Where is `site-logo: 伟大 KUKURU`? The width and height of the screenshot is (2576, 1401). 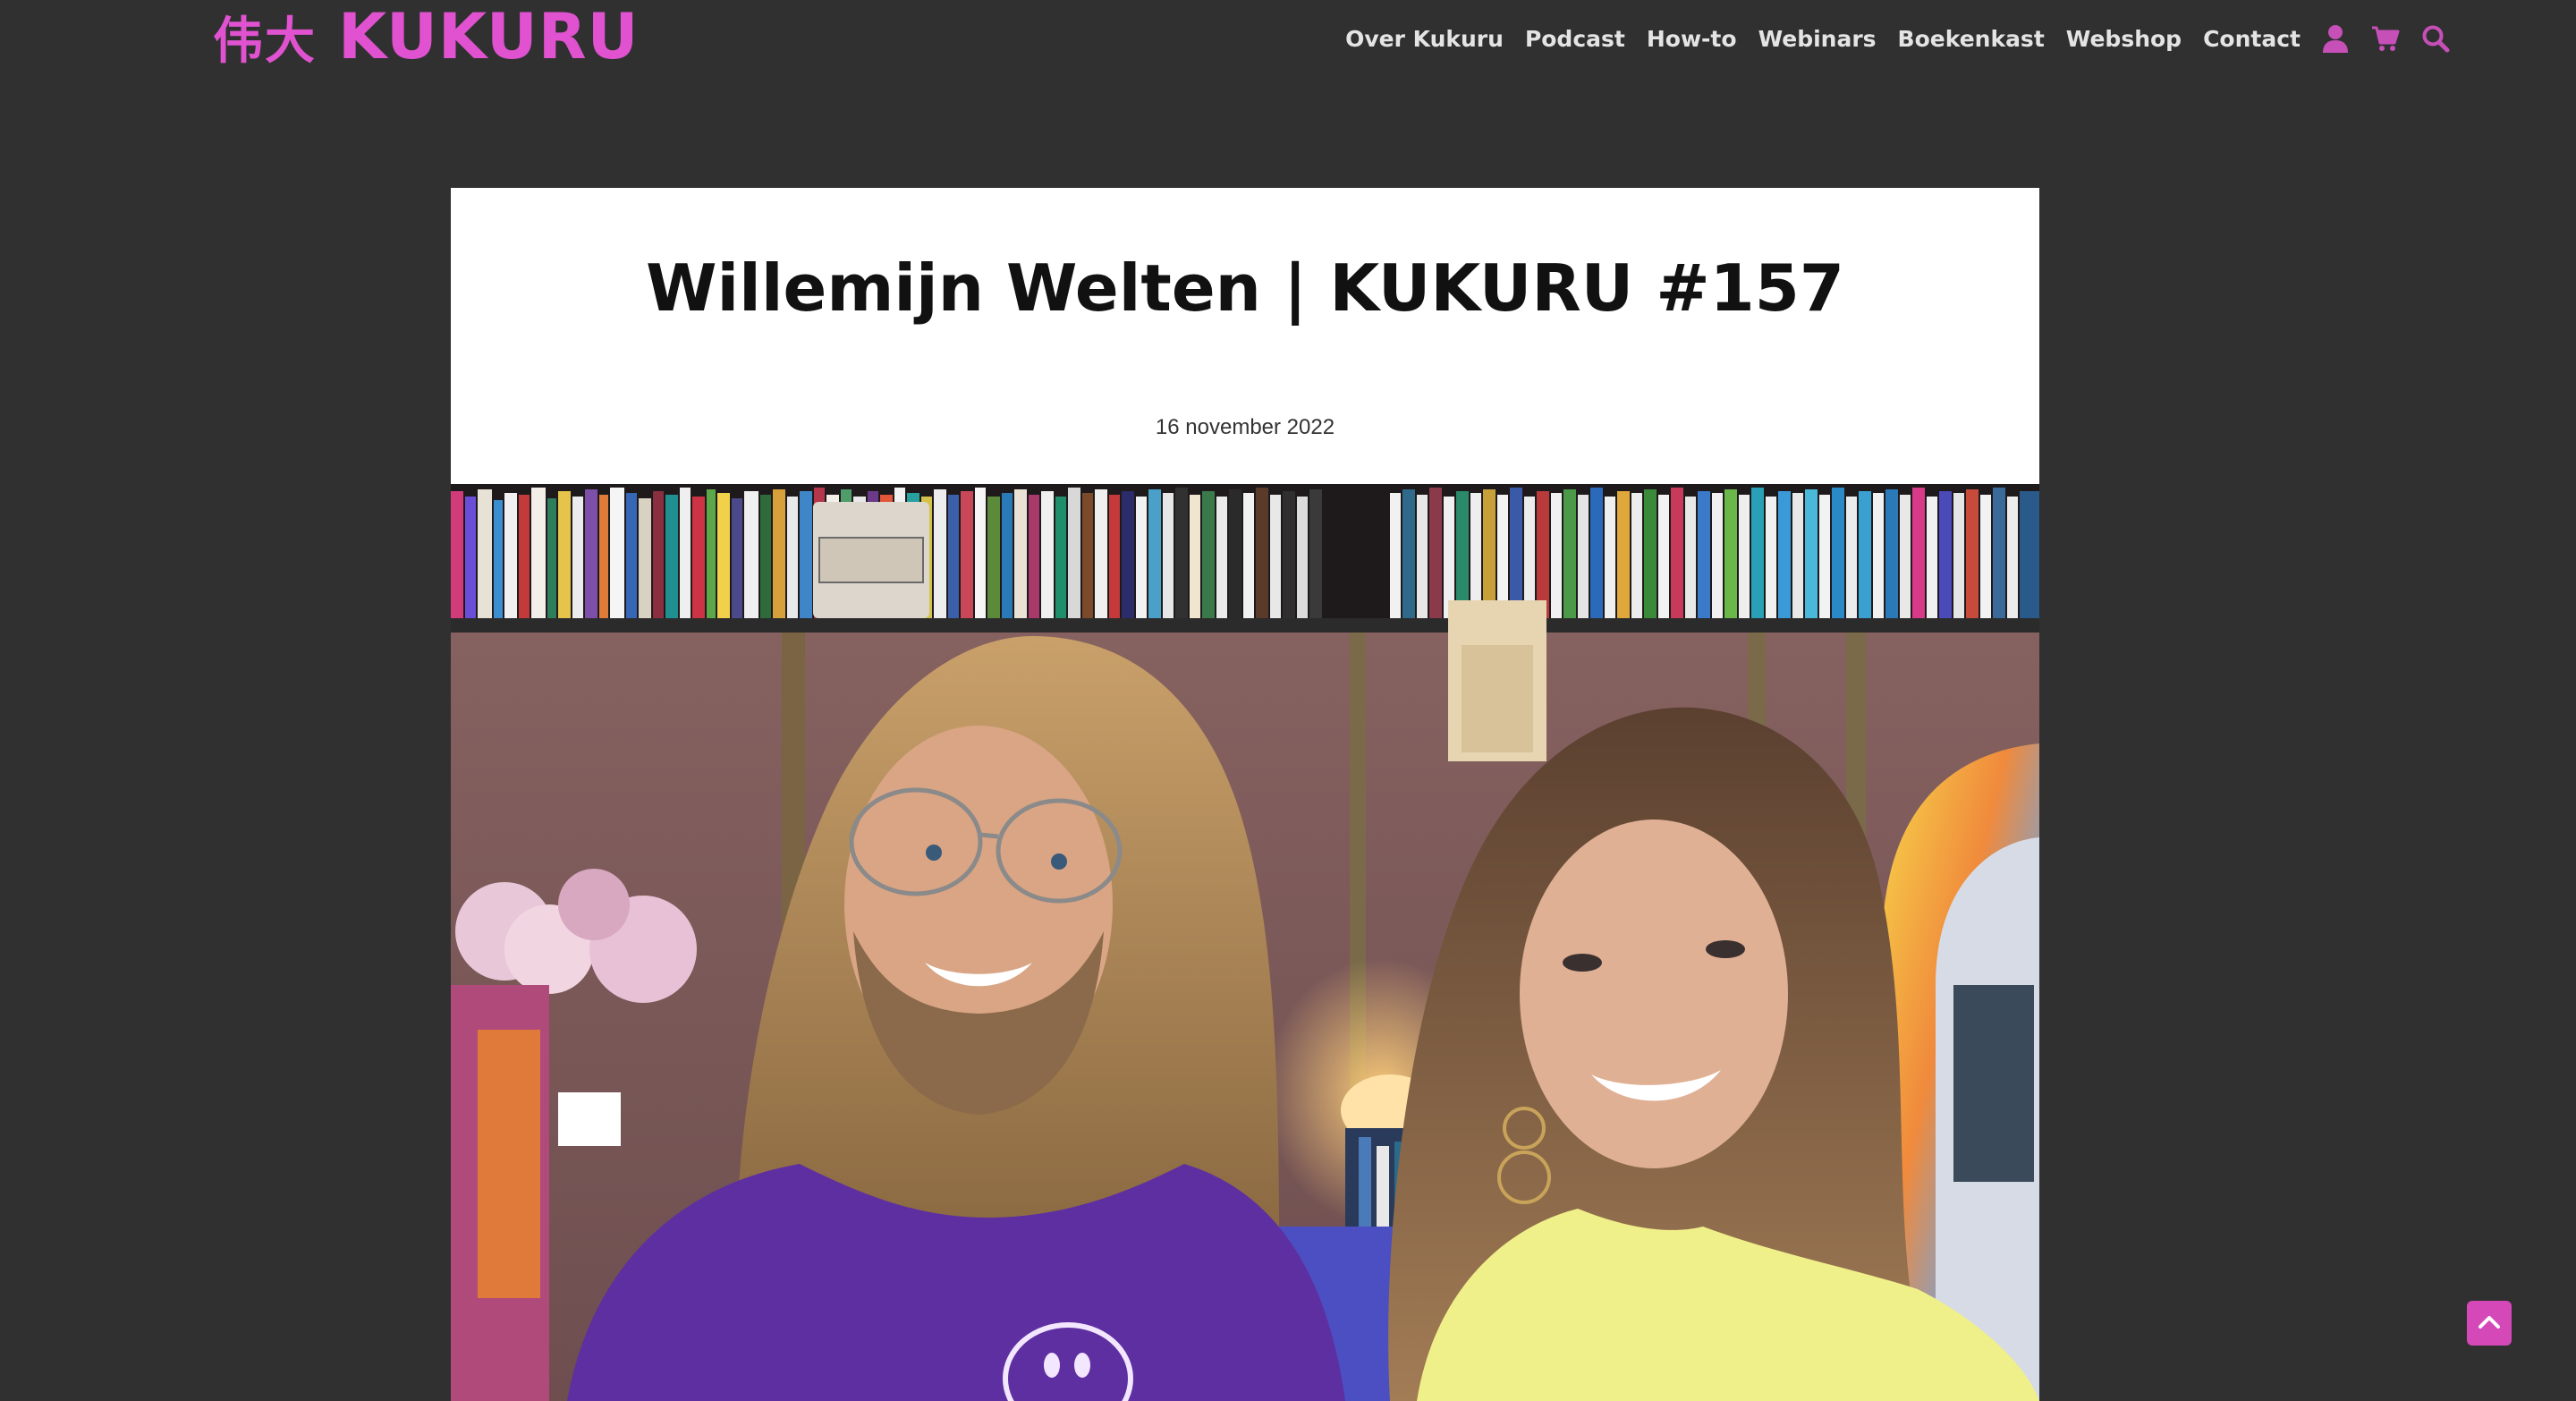
site-logo: 伟大 KUKURU is located at coordinates (426, 36).